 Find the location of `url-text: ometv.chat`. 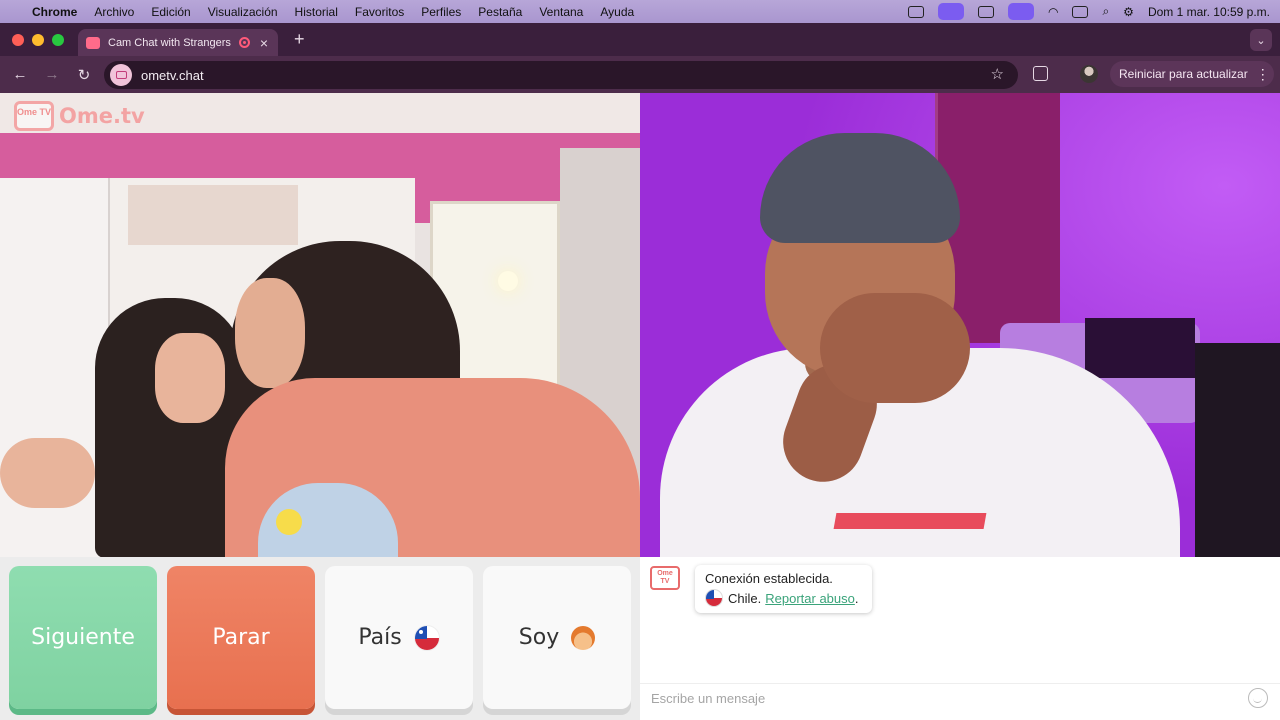

url-text: ometv.chat is located at coordinates (172, 75).